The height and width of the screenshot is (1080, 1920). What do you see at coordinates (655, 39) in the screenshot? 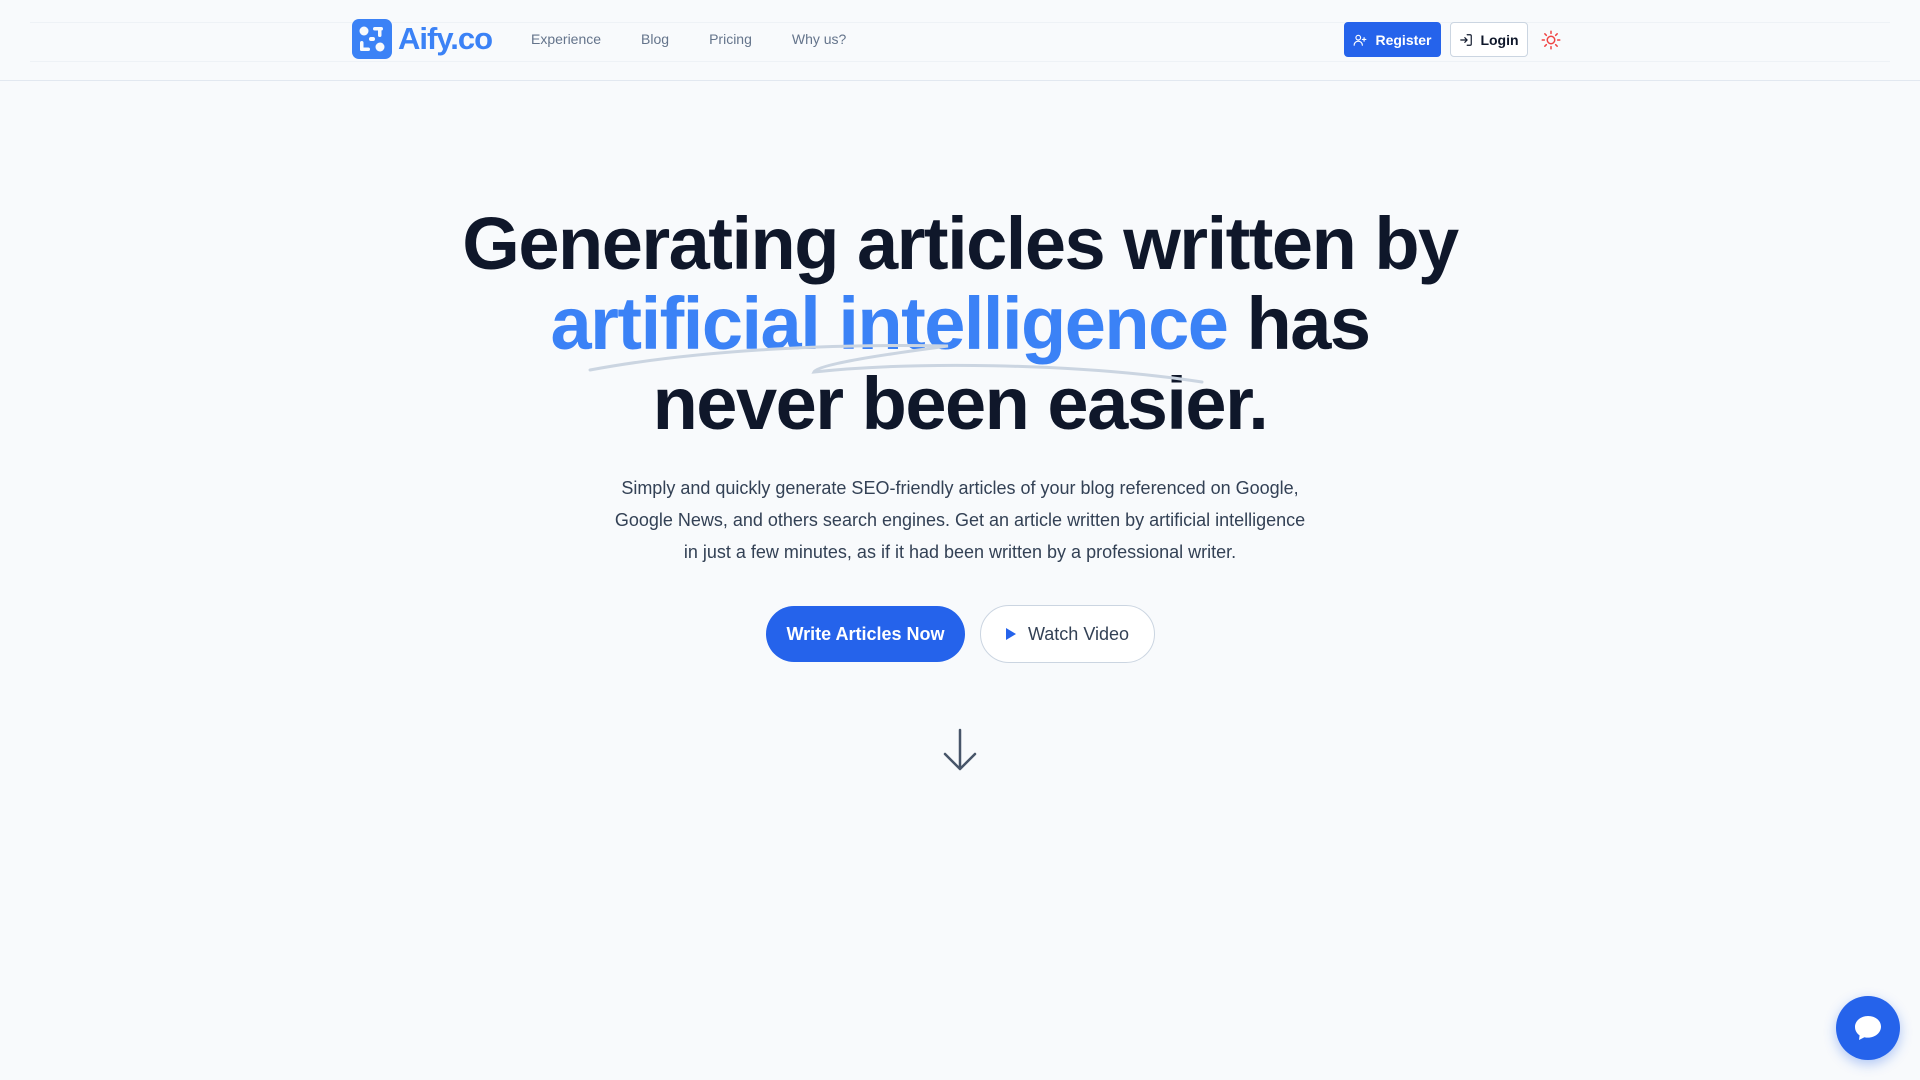
I see `nav-blog: Blog` at bounding box center [655, 39].